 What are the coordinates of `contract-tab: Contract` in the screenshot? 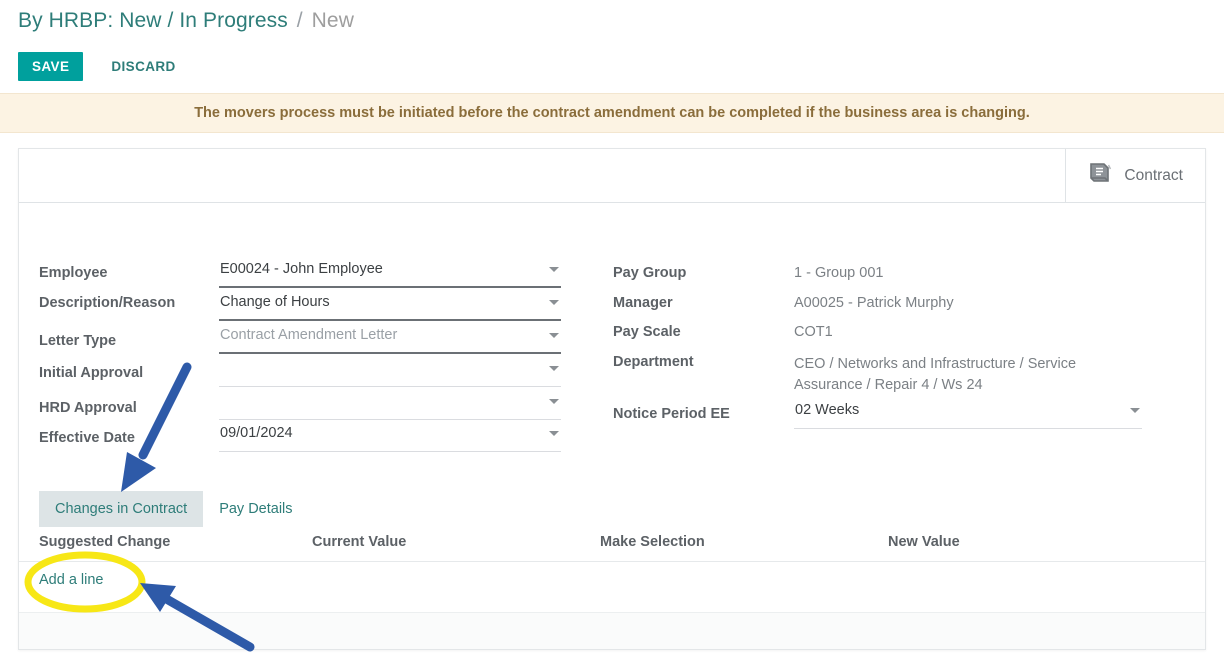 It's located at (1135, 175).